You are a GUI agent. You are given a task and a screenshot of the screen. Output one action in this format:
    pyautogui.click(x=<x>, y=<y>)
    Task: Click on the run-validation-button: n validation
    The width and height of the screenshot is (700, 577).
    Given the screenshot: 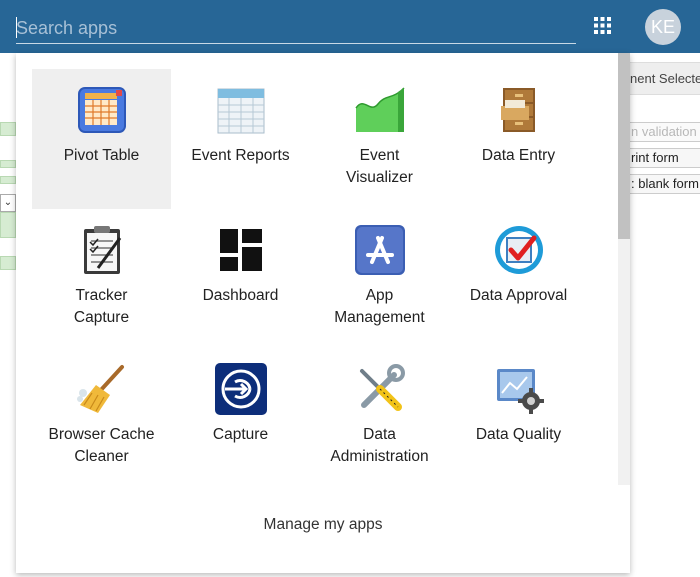 What is the action you would take?
    pyautogui.click(x=663, y=132)
    